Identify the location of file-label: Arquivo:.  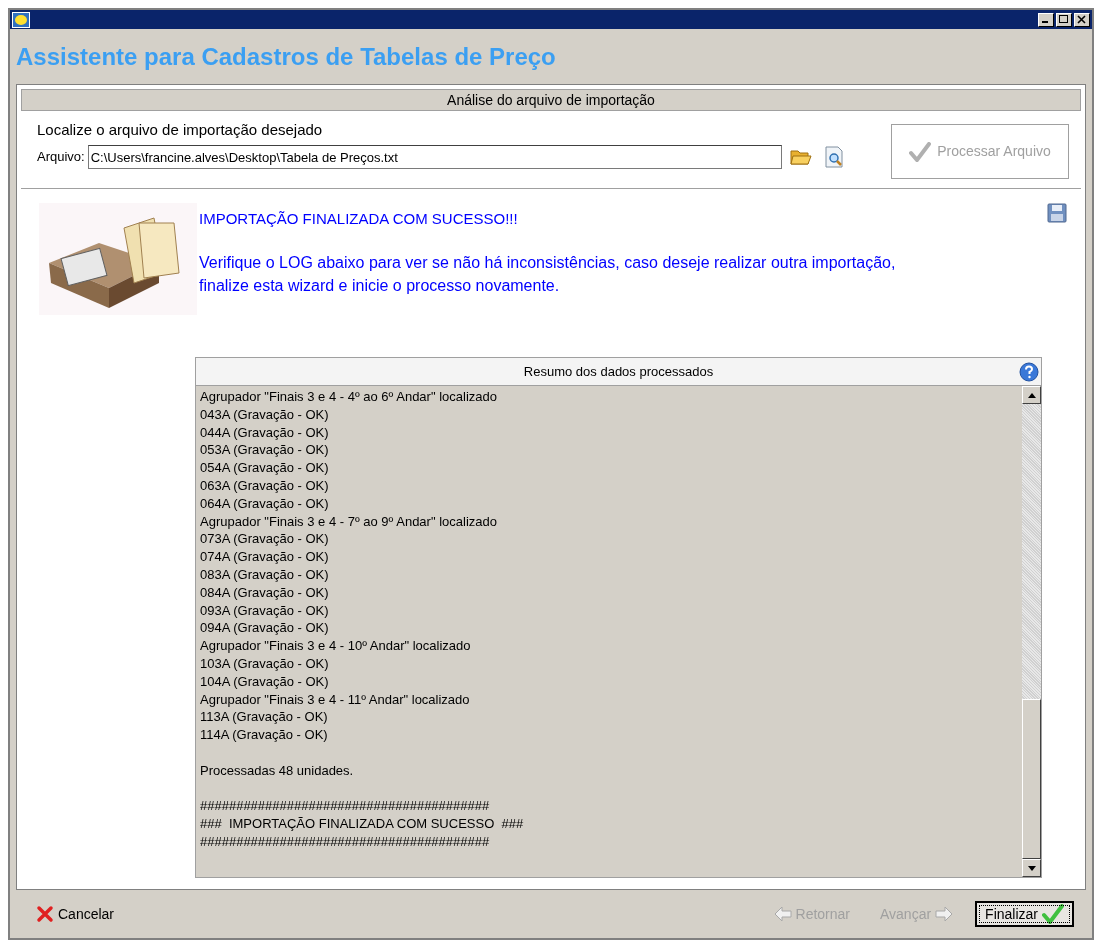
(61, 157).